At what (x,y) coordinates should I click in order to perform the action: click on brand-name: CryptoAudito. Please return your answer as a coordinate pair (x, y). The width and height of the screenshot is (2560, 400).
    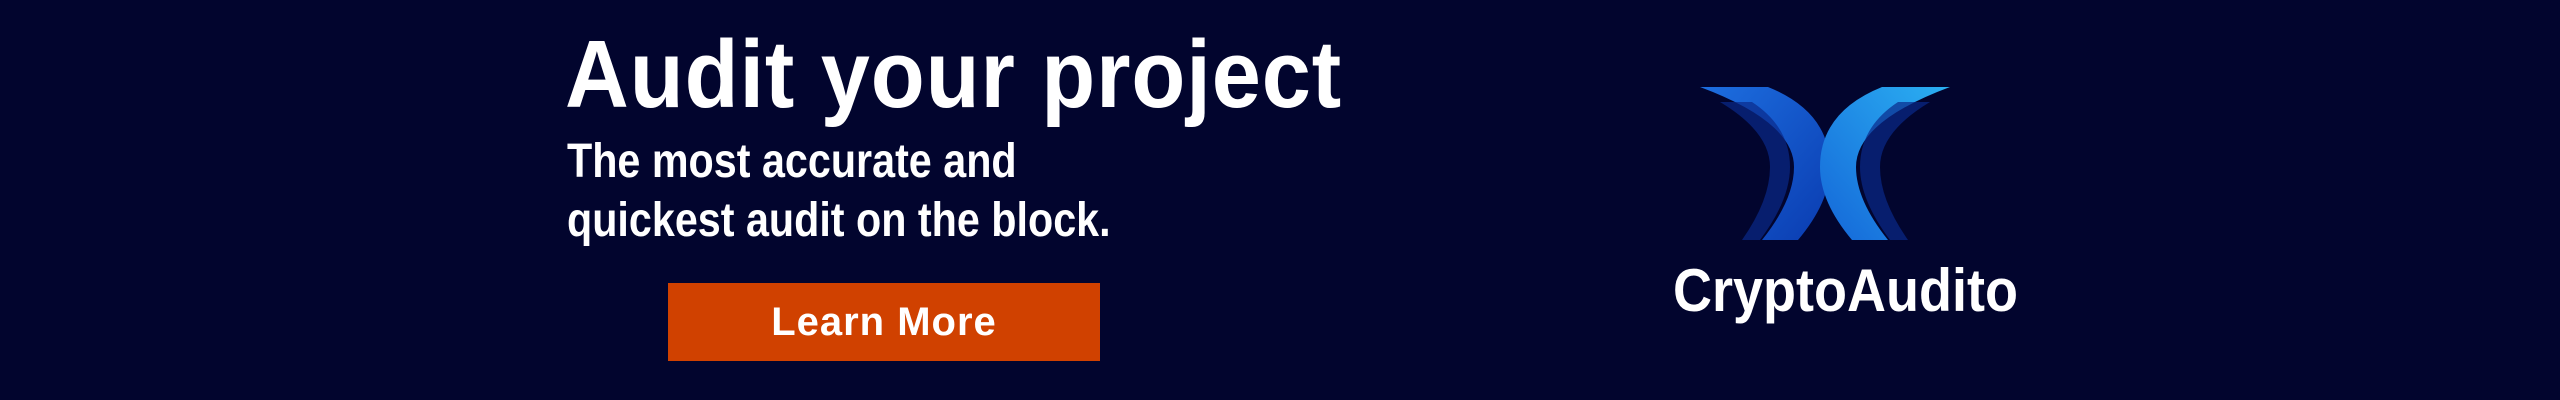
    Looking at the image, I should click on (1845, 290).